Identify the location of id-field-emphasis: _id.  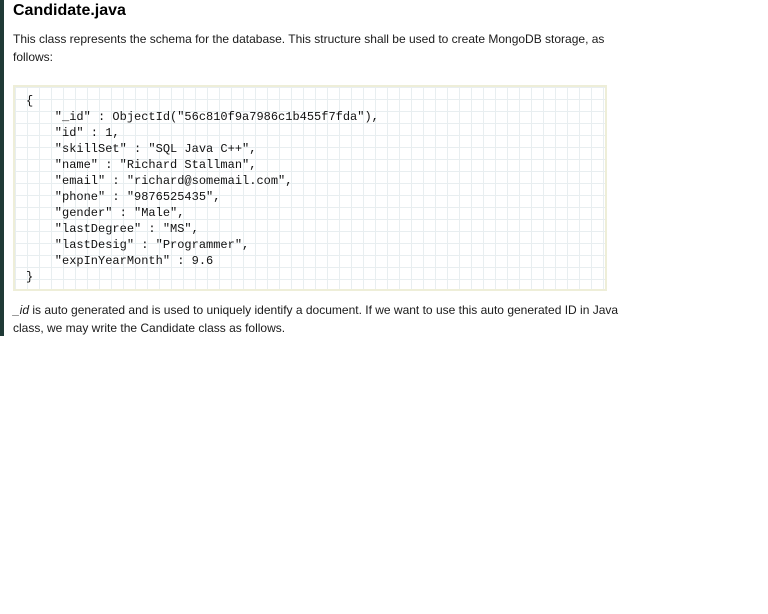
(21, 310).